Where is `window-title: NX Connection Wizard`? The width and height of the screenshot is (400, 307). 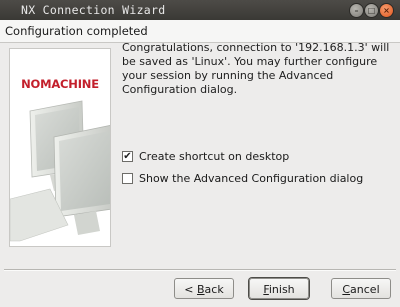
window-title: NX Connection Wizard is located at coordinates (93, 10).